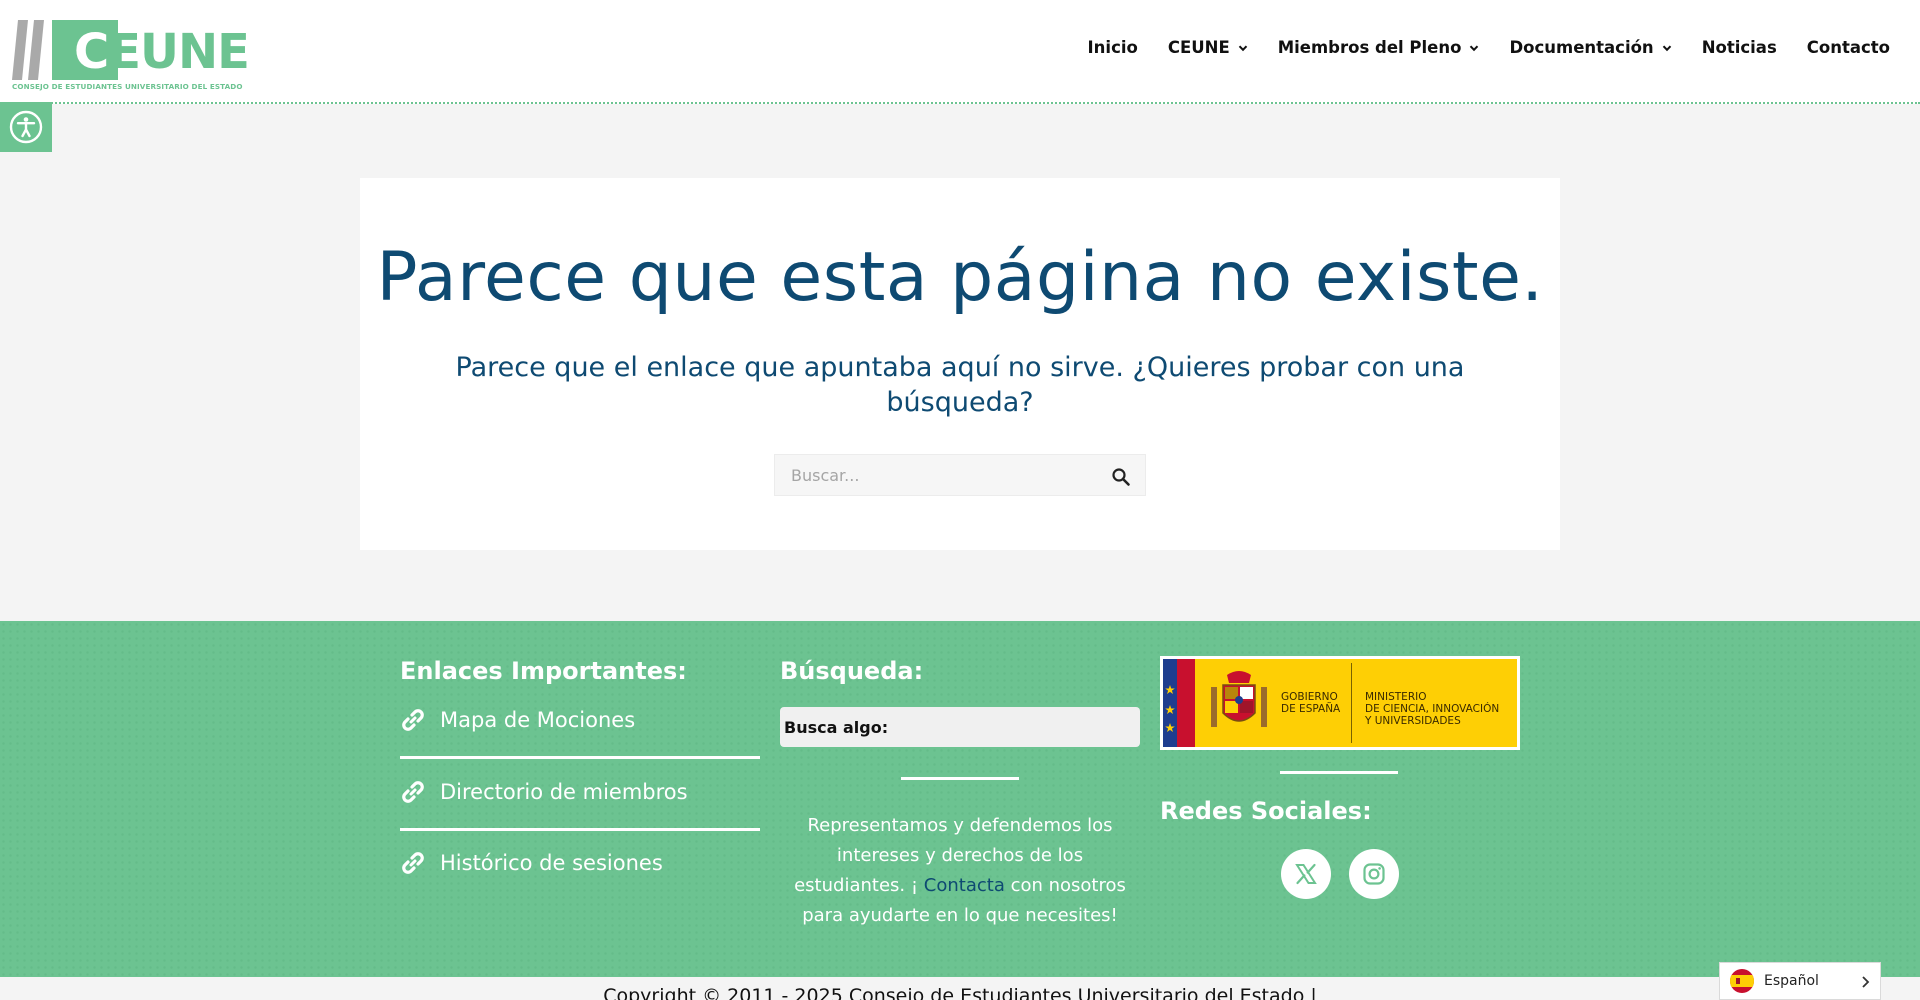  What do you see at coordinates (1311, 709) in the screenshot?
I see `gov-text-line: DE ESPAÑA` at bounding box center [1311, 709].